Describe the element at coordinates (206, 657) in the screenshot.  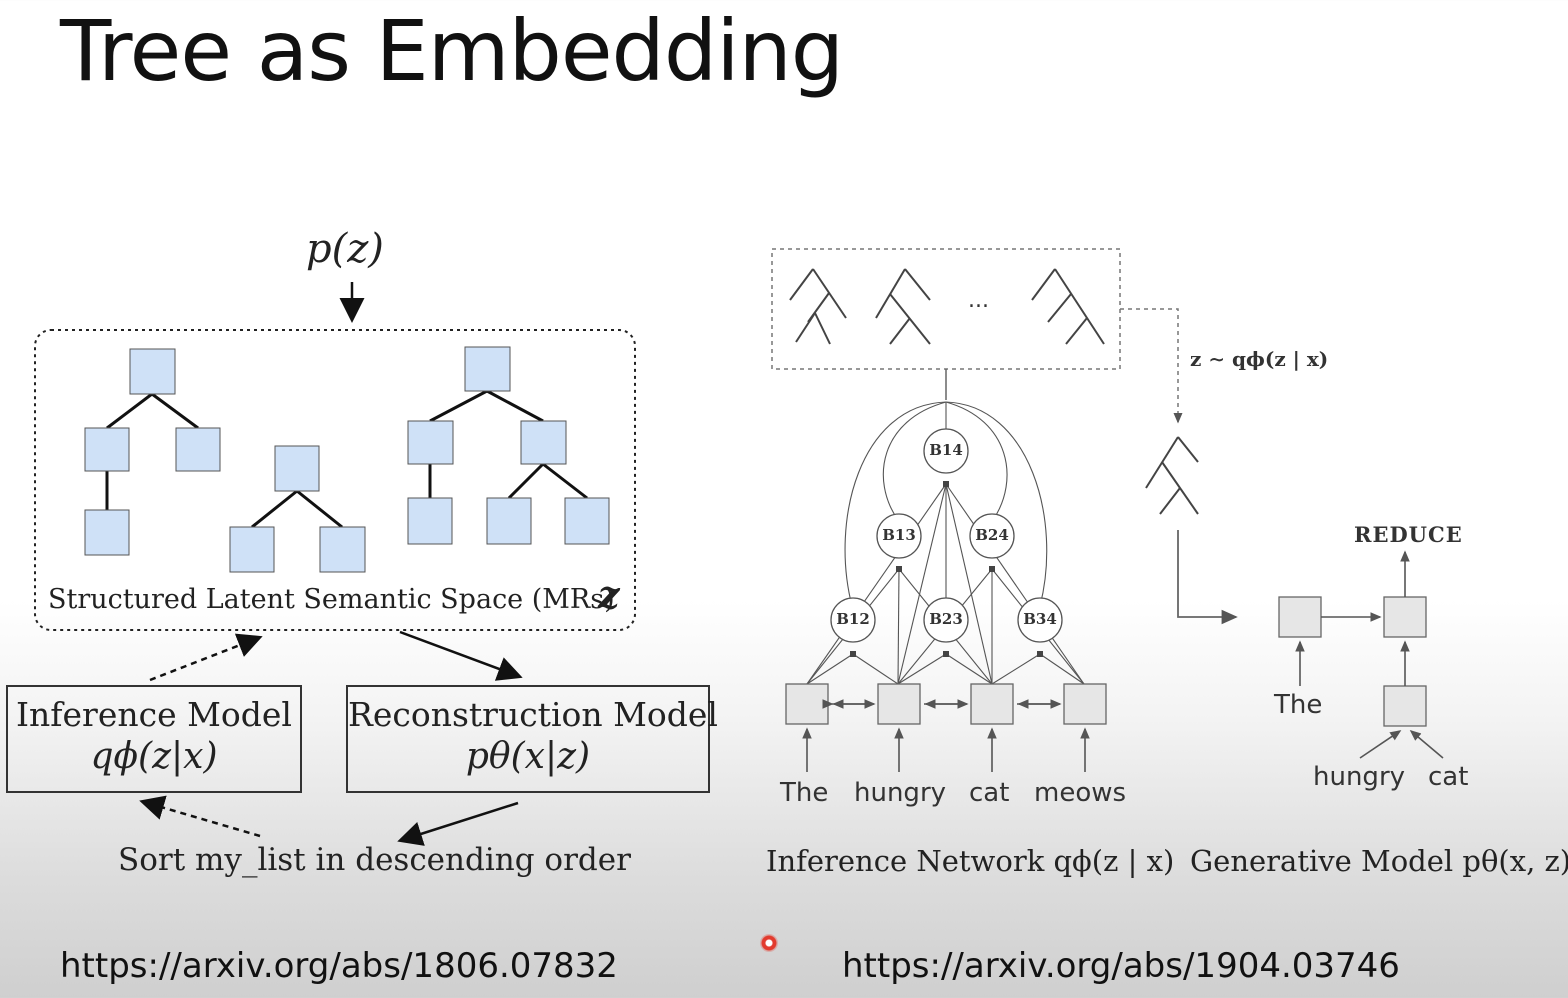
I see `inference-arrow` at that location.